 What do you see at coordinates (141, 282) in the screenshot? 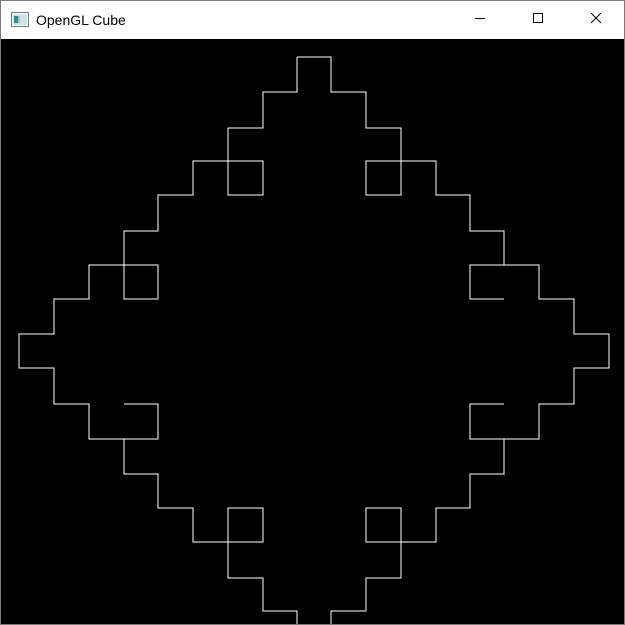
I see `fractal-square-left-upper` at bounding box center [141, 282].